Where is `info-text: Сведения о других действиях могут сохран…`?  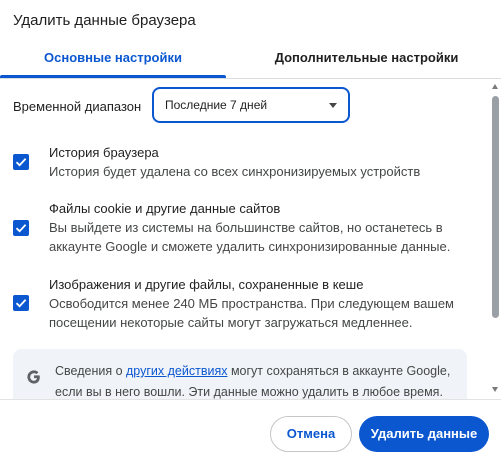 info-text: Сведения о других действиях могут сохран… is located at coordinates (257, 380).